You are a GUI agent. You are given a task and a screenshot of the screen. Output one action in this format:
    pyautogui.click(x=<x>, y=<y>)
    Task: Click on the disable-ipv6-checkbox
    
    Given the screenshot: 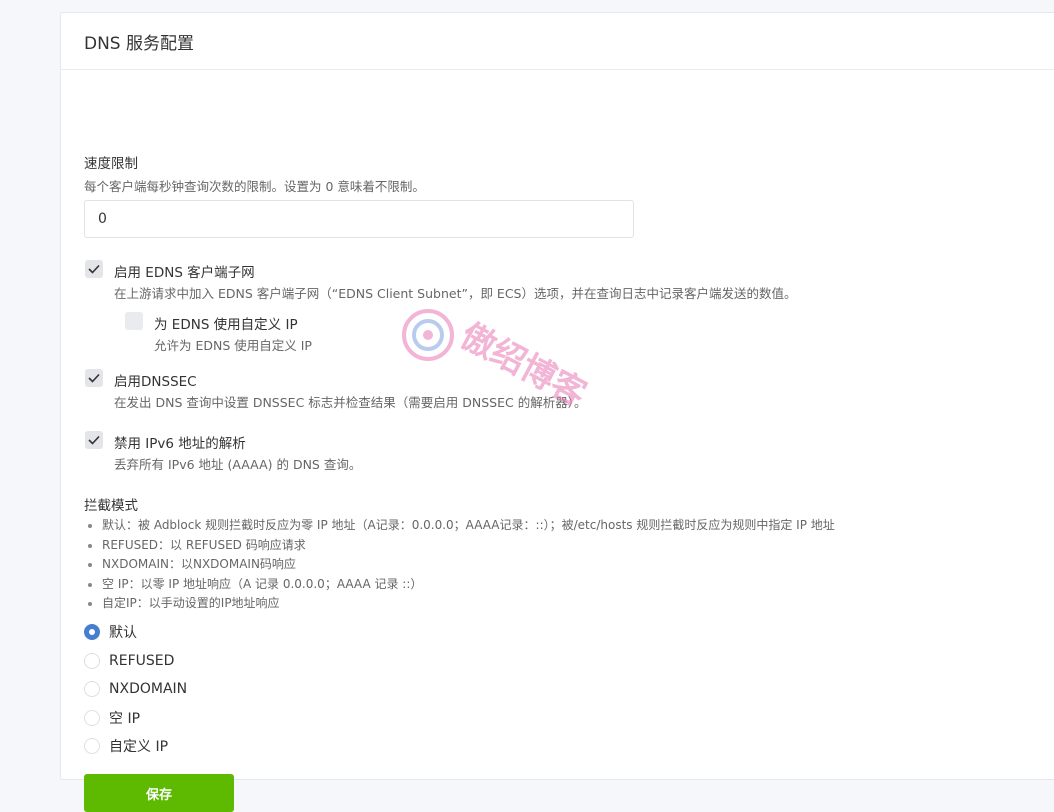 What is the action you would take?
    pyautogui.click(x=94, y=440)
    